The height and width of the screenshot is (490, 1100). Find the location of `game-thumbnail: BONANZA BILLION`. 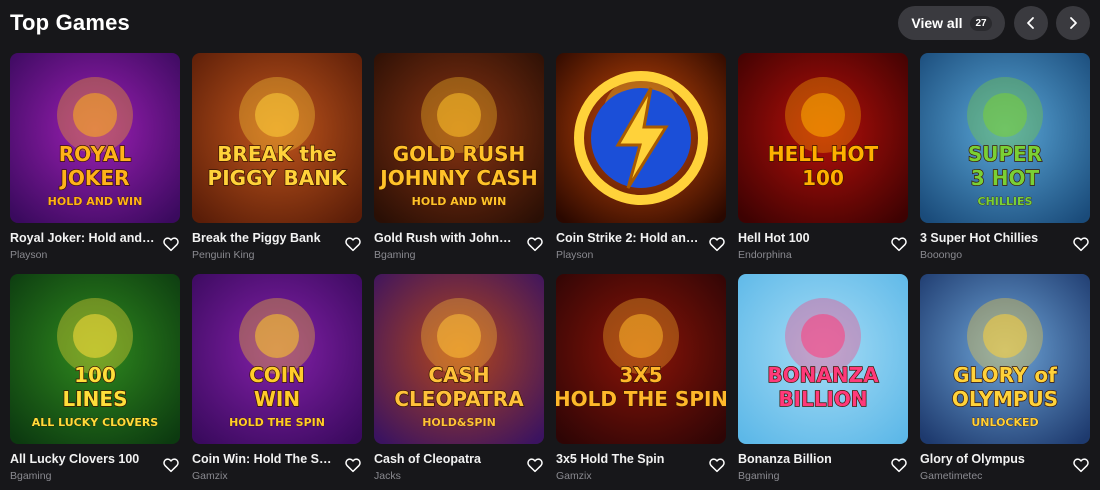

game-thumbnail: BONANZA BILLION is located at coordinates (823, 359).